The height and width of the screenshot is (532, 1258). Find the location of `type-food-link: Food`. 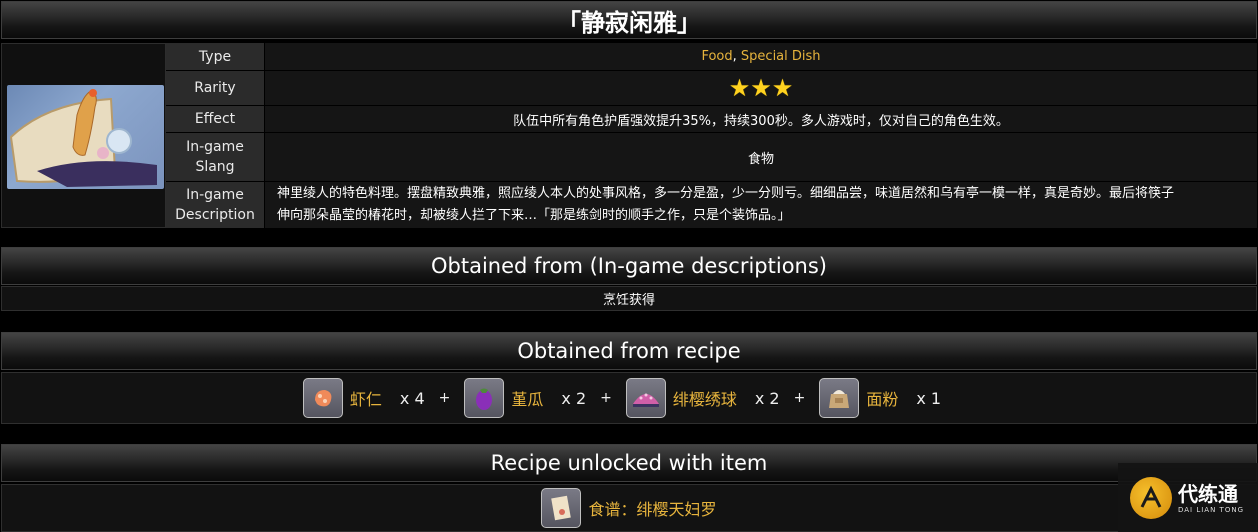

type-food-link: Food is located at coordinates (716, 56).